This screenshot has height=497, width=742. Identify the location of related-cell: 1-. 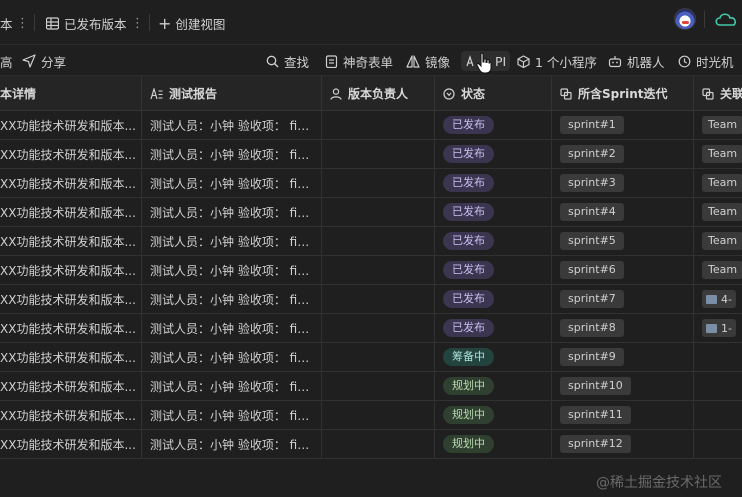
(718, 328).